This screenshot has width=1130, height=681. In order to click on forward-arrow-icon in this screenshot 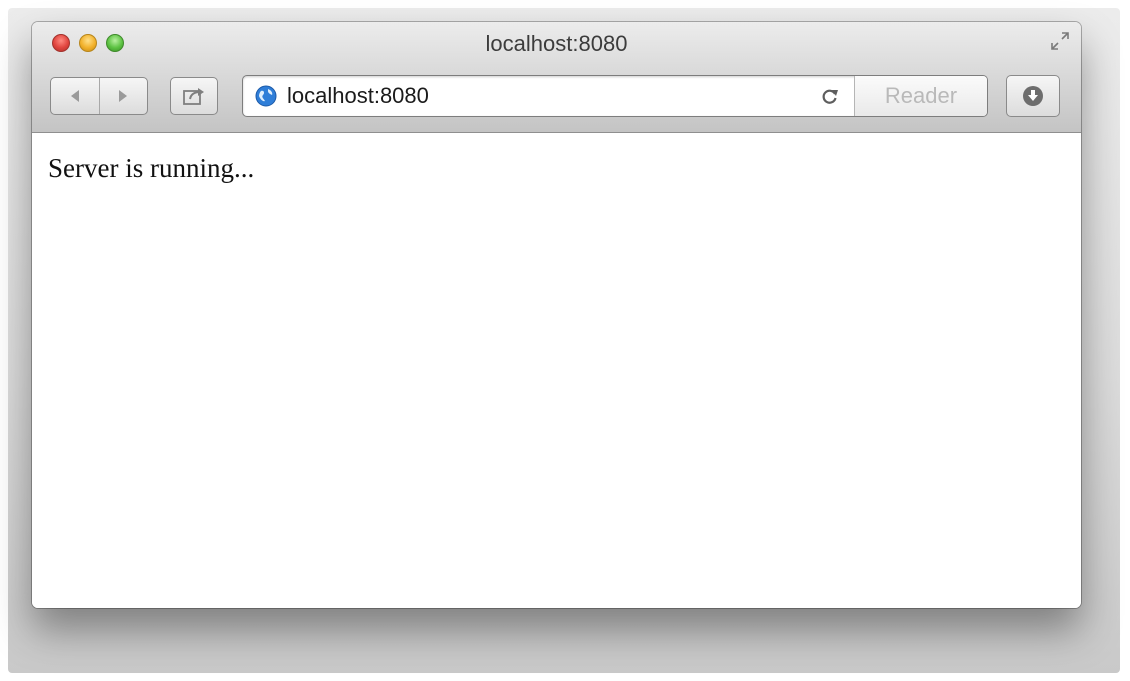, I will do `click(123, 96)`.